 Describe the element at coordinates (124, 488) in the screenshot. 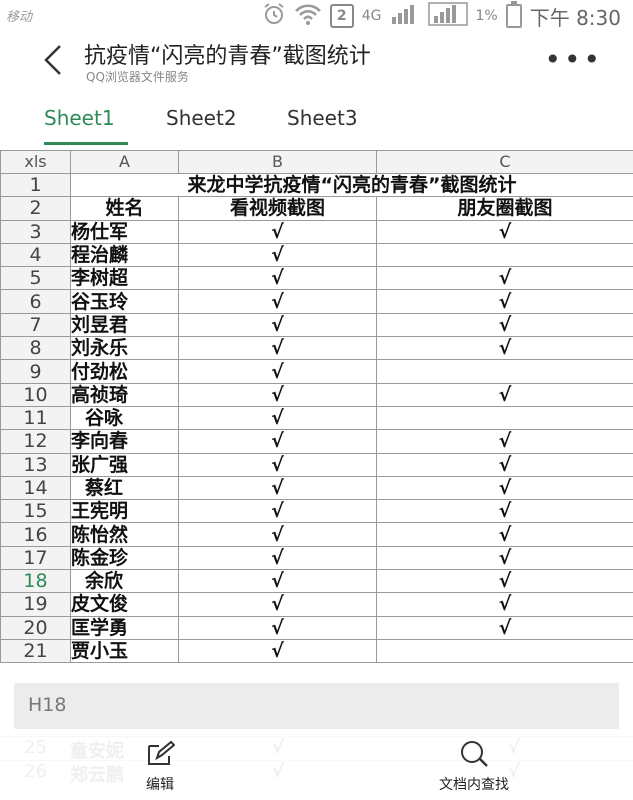

I see `cell-name: 蔡红` at that location.